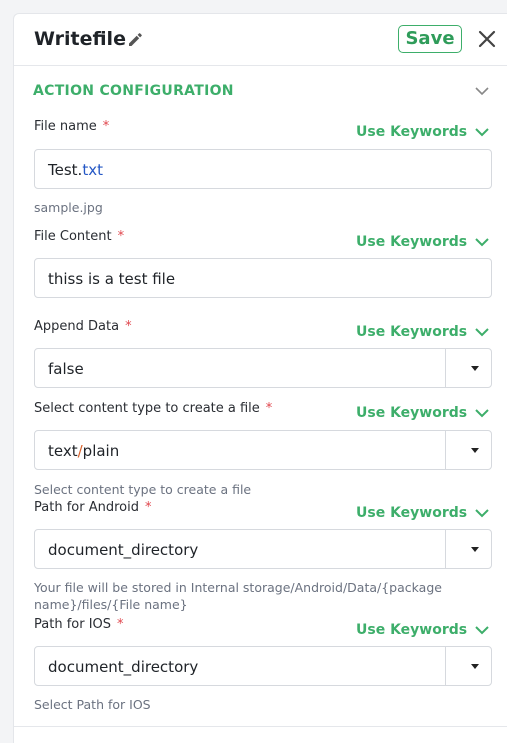  I want to click on path-ios-value: document_directory, so click(123, 667).